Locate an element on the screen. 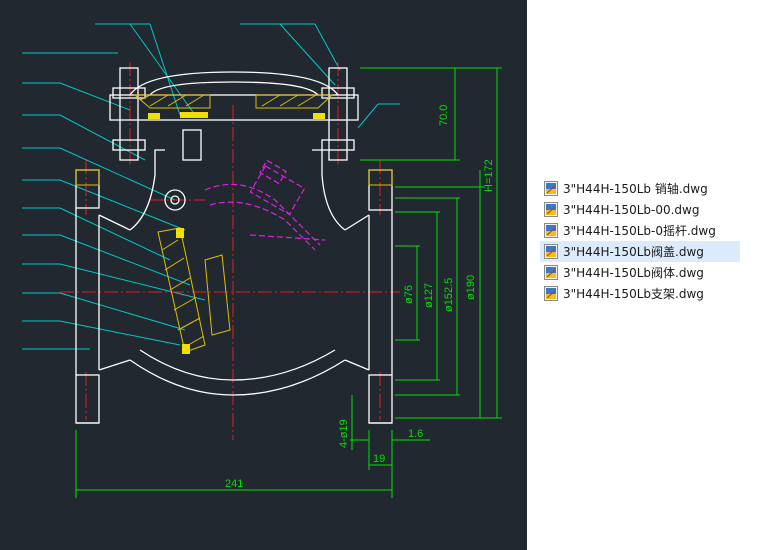 The height and width of the screenshot is (550, 760). dim-d3: ø152.5 is located at coordinates (449, 295).